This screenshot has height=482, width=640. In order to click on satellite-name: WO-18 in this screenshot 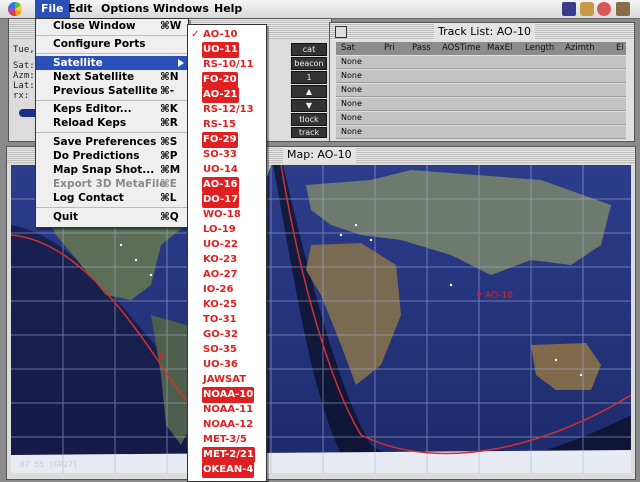, I will do `click(222, 214)`.